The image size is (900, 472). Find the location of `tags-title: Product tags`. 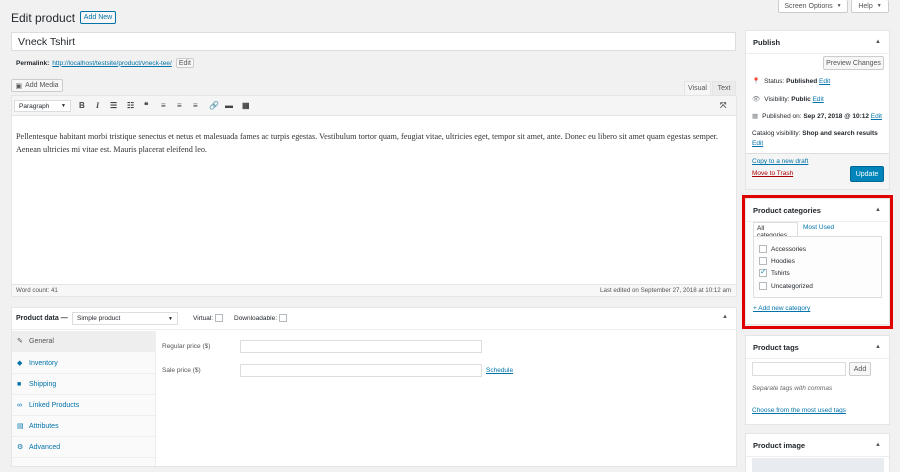

tags-title: Product tags is located at coordinates (776, 347).